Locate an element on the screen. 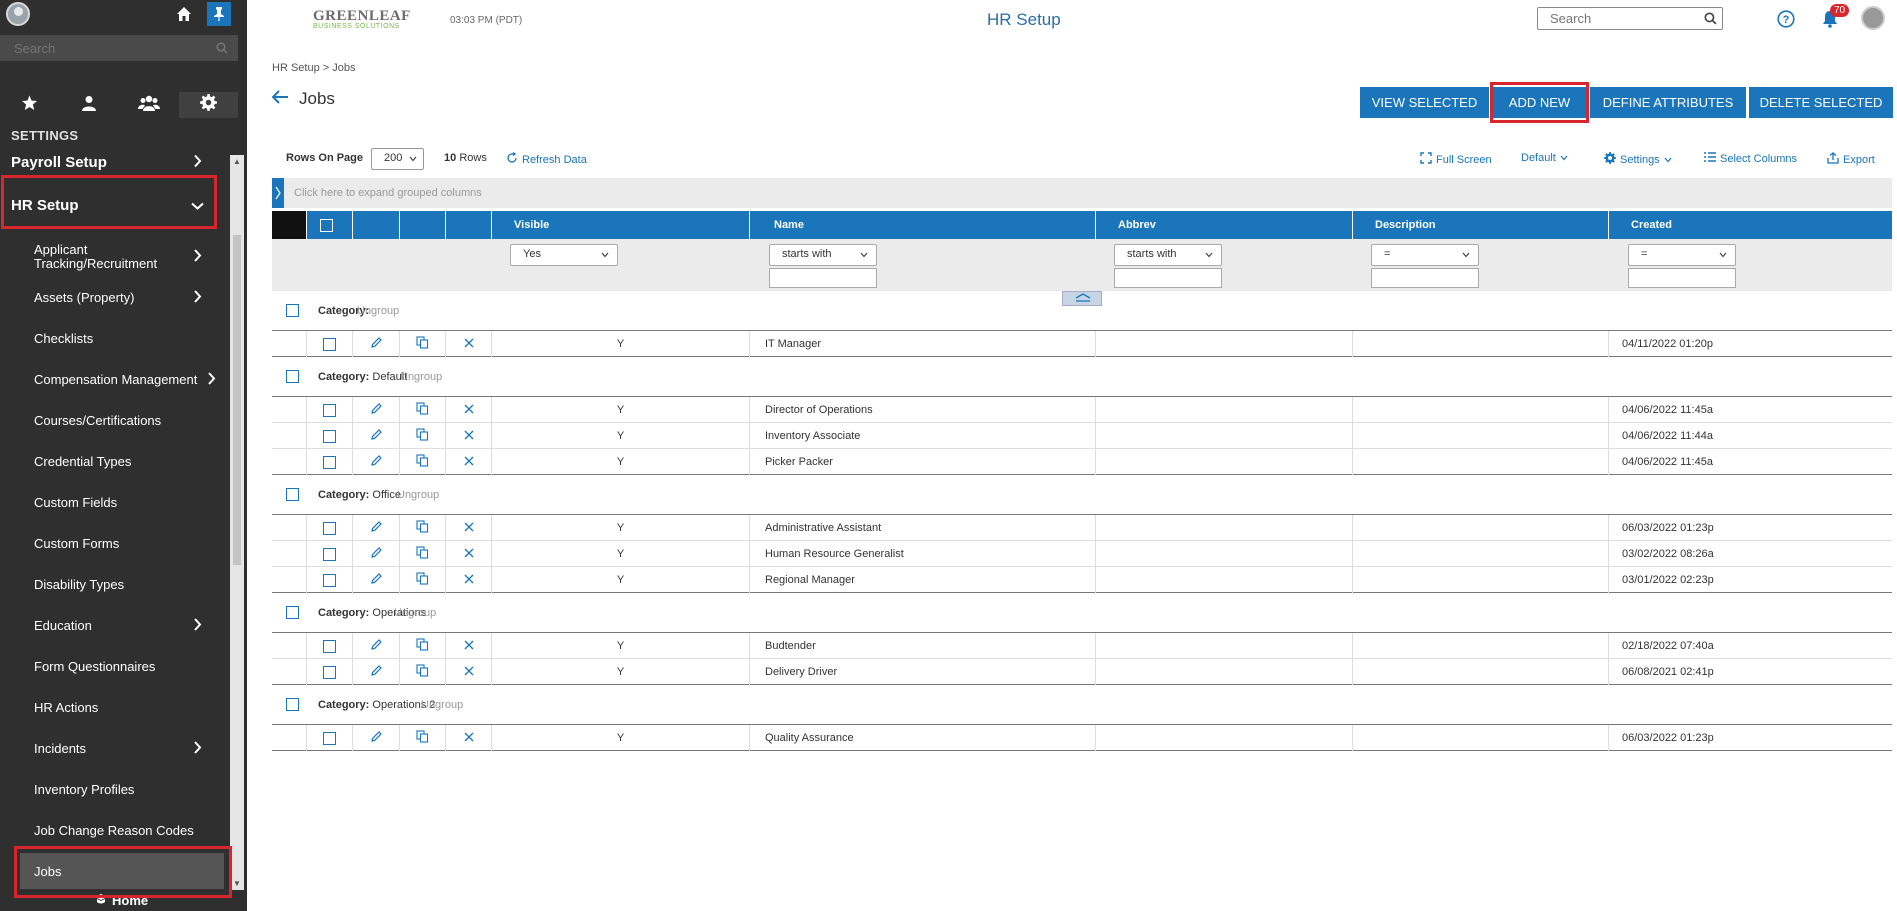 The image size is (1897, 911). sidebar-avatar is located at coordinates (18, 14).